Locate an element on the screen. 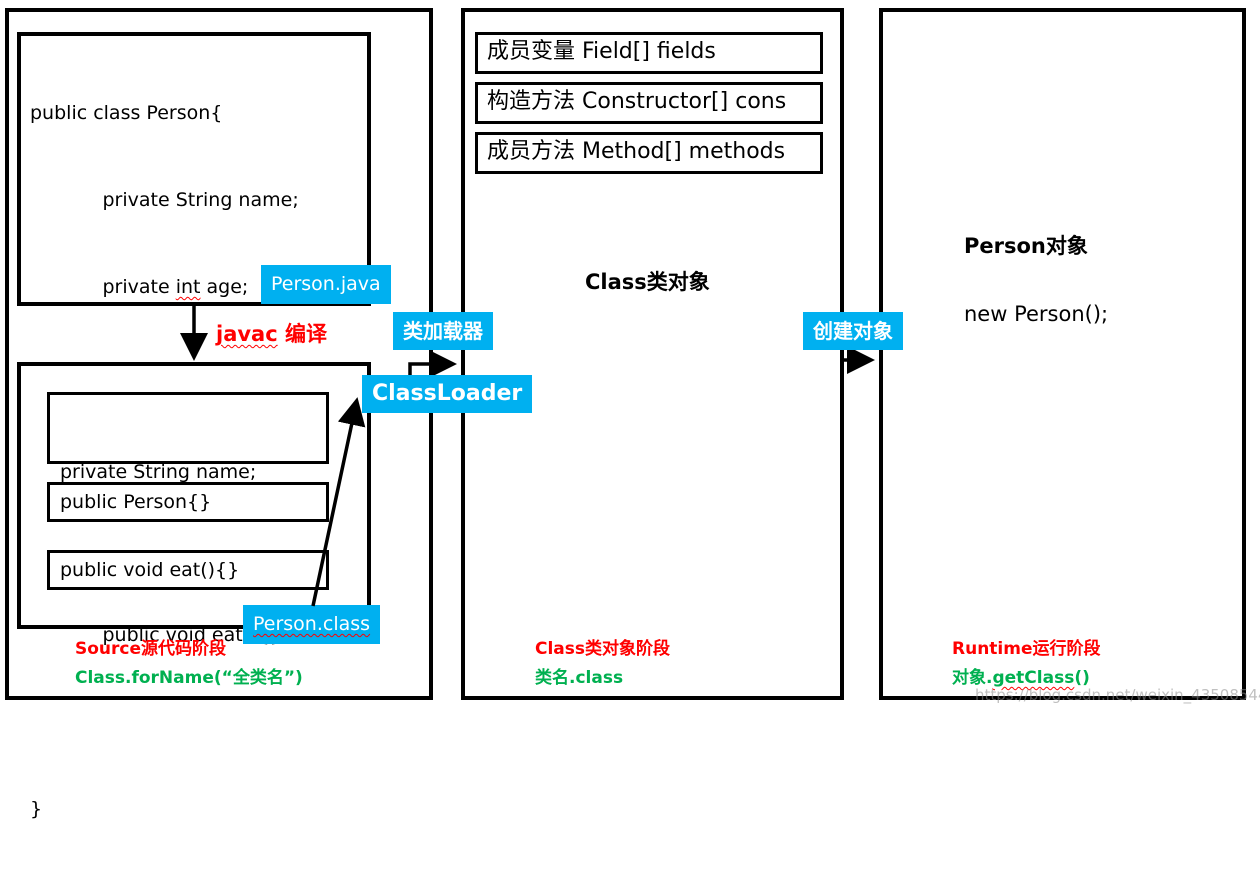 The height and width of the screenshot is (882, 1260). code-line: private String name; is located at coordinates (164, 200).